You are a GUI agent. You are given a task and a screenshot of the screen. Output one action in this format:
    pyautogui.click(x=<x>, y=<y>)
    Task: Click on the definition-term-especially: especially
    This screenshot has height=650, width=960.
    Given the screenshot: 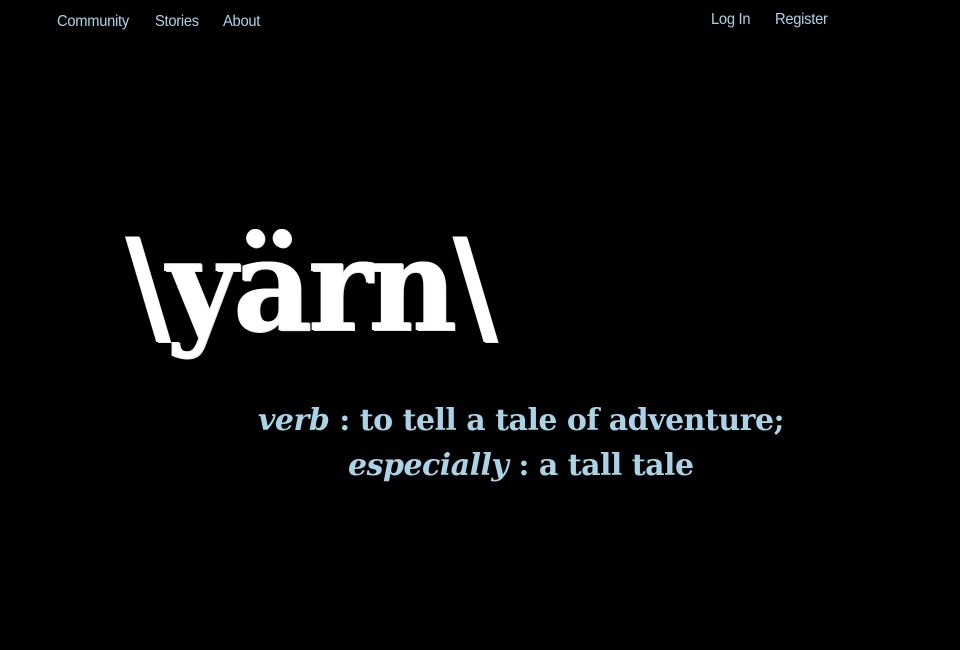 What is the action you would take?
    pyautogui.click(x=428, y=465)
    